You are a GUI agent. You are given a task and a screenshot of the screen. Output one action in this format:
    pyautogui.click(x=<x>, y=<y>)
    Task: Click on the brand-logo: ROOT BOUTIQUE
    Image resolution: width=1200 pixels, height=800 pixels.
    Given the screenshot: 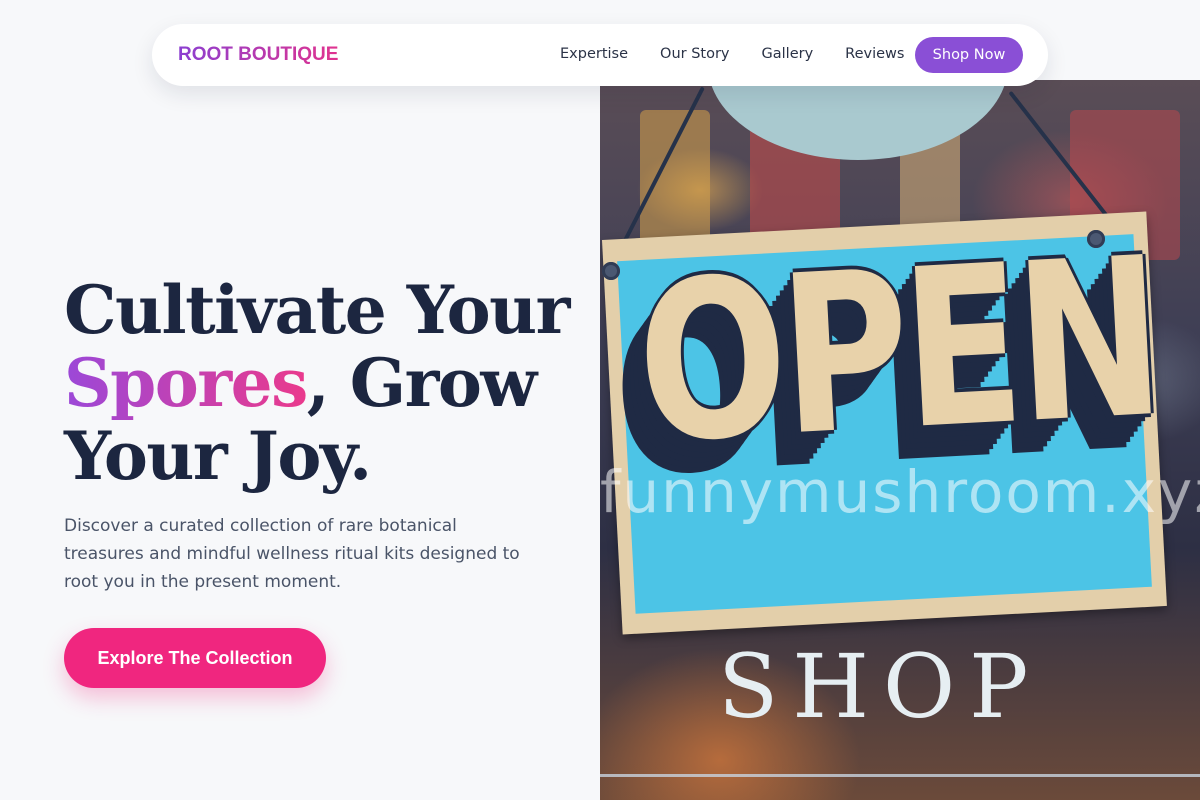 What is the action you would take?
    pyautogui.click(x=258, y=55)
    